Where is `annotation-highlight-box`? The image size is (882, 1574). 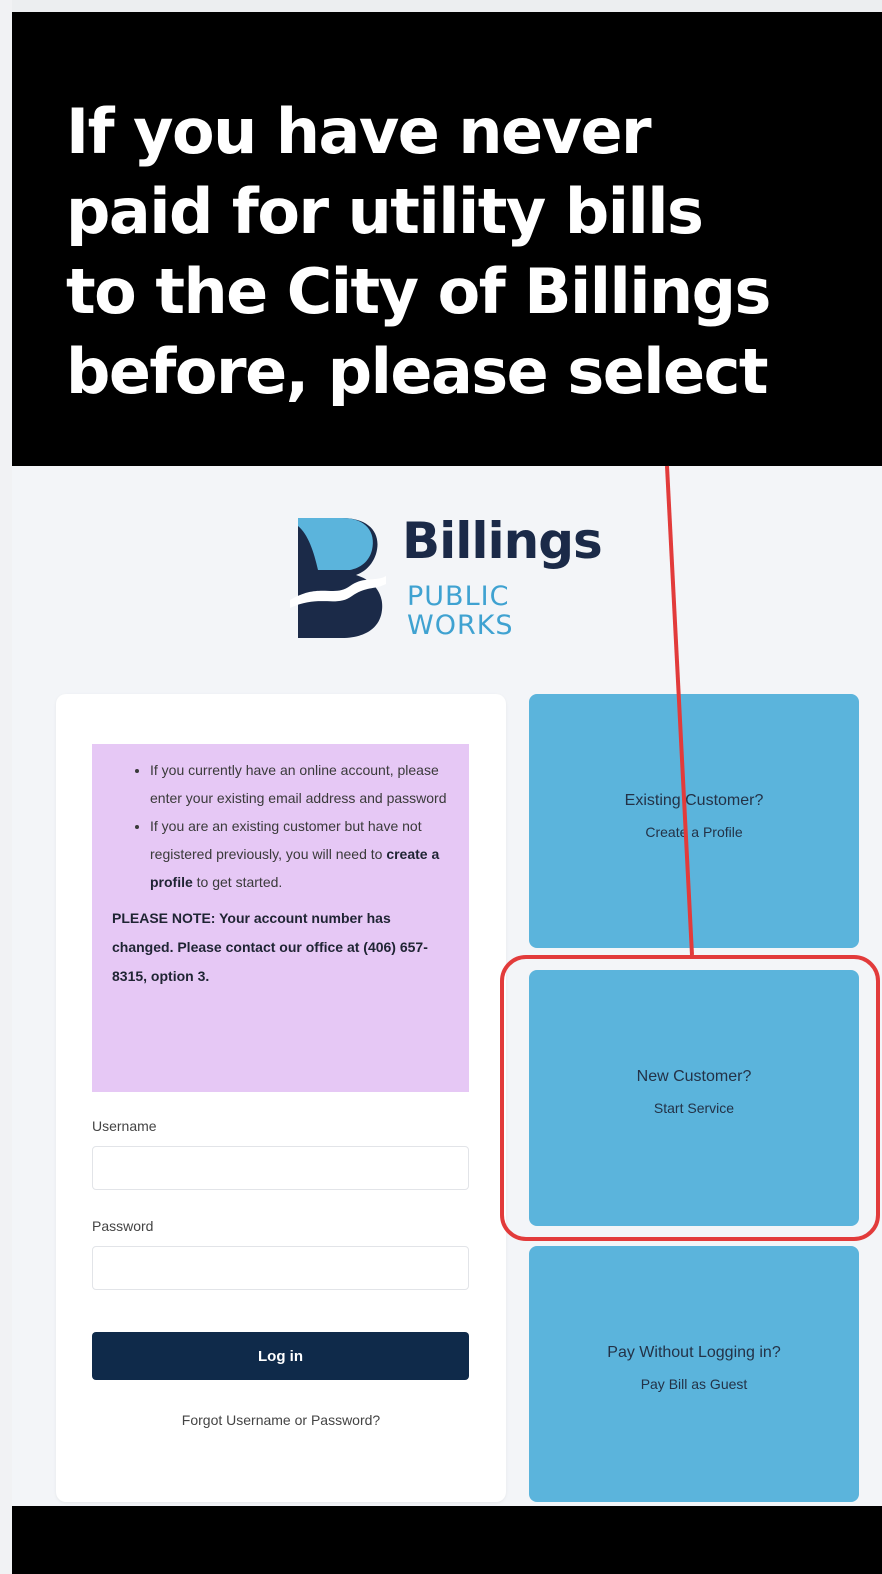
annotation-highlight-box is located at coordinates (690, 1098).